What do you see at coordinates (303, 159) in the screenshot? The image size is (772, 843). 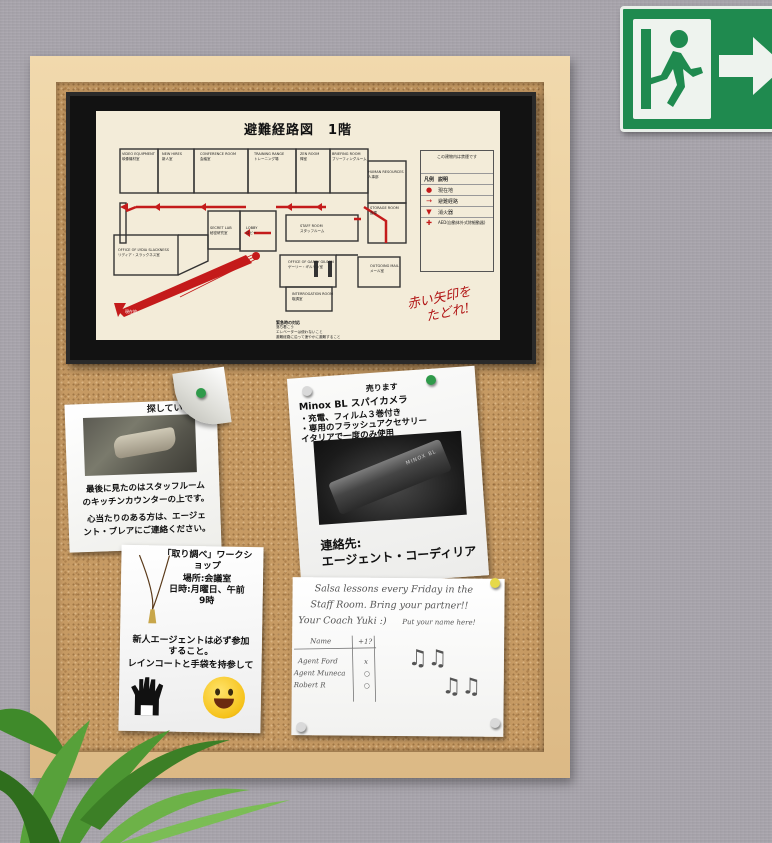 I see `room-label: 禅室` at bounding box center [303, 159].